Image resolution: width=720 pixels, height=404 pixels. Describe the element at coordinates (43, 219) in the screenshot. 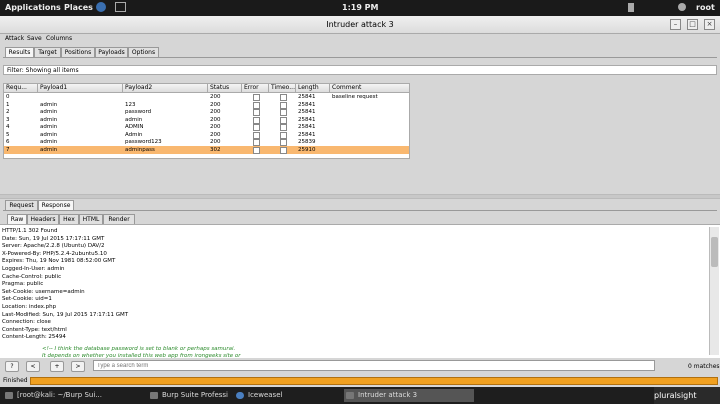

I see `tab-headers: Headers` at that location.